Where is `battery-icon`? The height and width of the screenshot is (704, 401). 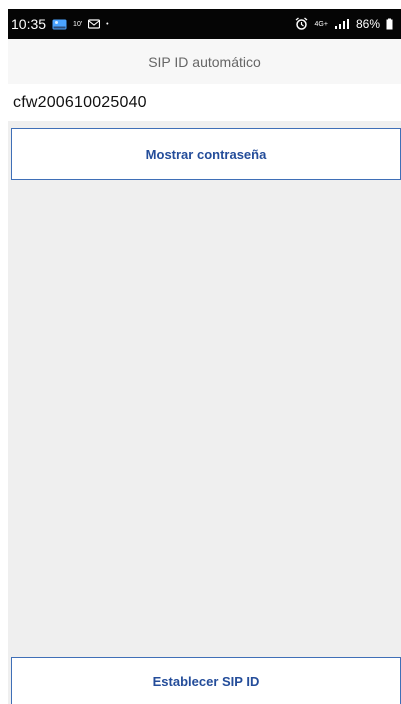
battery-icon is located at coordinates (389, 24).